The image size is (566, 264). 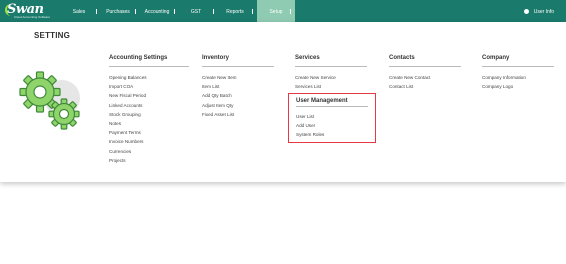 What do you see at coordinates (238, 95) in the screenshot?
I see `link-add-qty-batch: Add Qty Batch` at bounding box center [238, 95].